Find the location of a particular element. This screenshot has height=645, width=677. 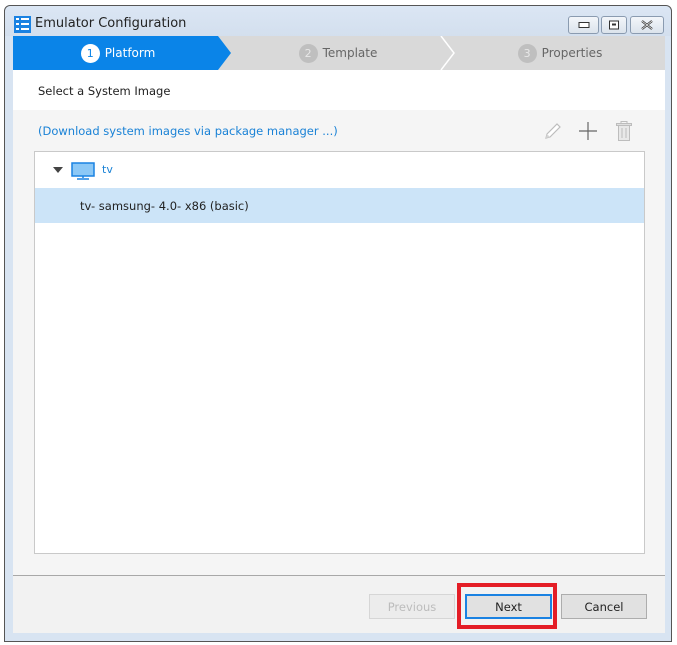

previous-button: Previous is located at coordinates (412, 606).